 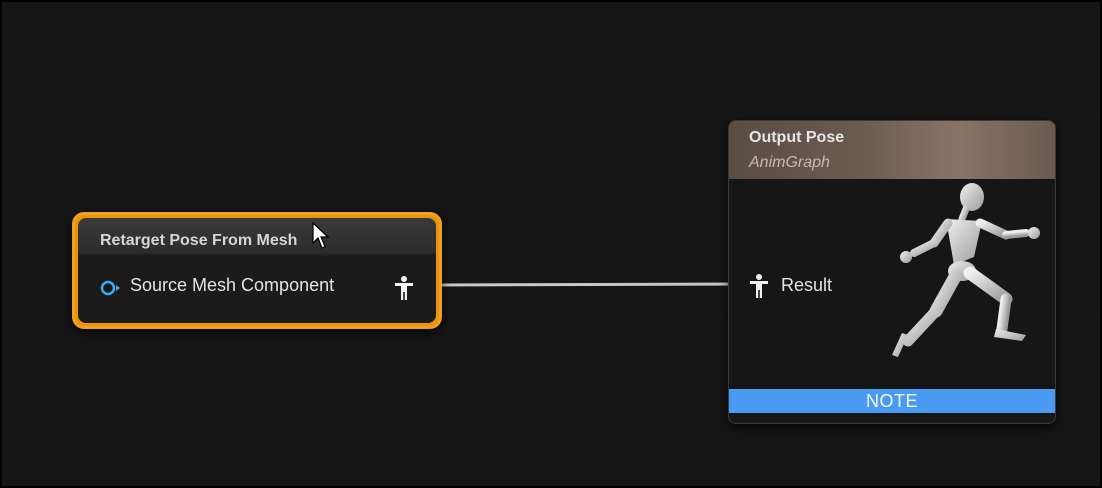 What do you see at coordinates (892, 401) in the screenshot?
I see `note-bar: NOTE` at bounding box center [892, 401].